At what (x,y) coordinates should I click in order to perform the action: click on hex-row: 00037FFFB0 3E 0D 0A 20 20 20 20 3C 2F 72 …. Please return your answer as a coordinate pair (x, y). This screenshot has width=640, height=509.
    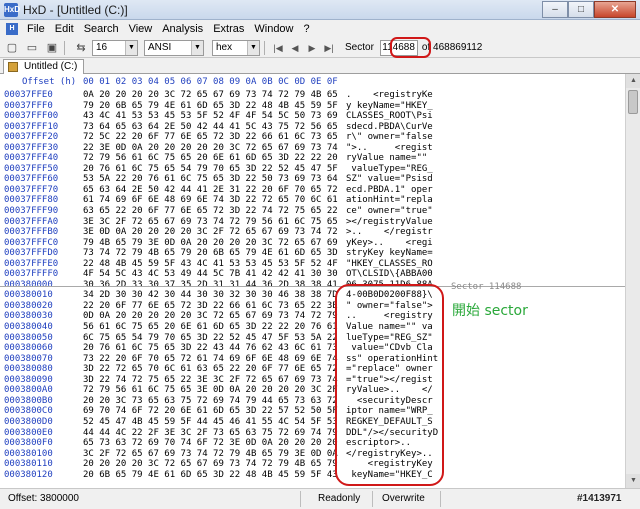
    Looking at the image, I should click on (312, 232).